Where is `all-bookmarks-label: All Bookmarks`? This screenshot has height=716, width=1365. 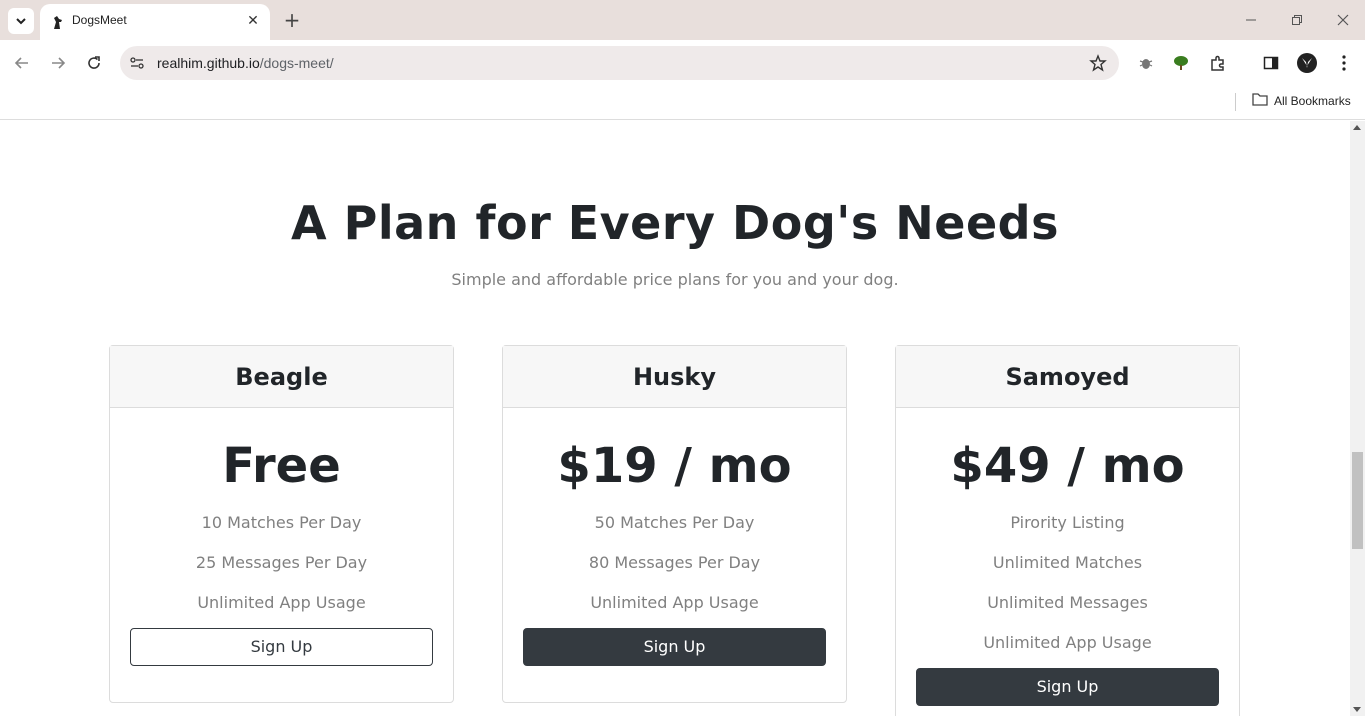 all-bookmarks-label: All Bookmarks is located at coordinates (1312, 100).